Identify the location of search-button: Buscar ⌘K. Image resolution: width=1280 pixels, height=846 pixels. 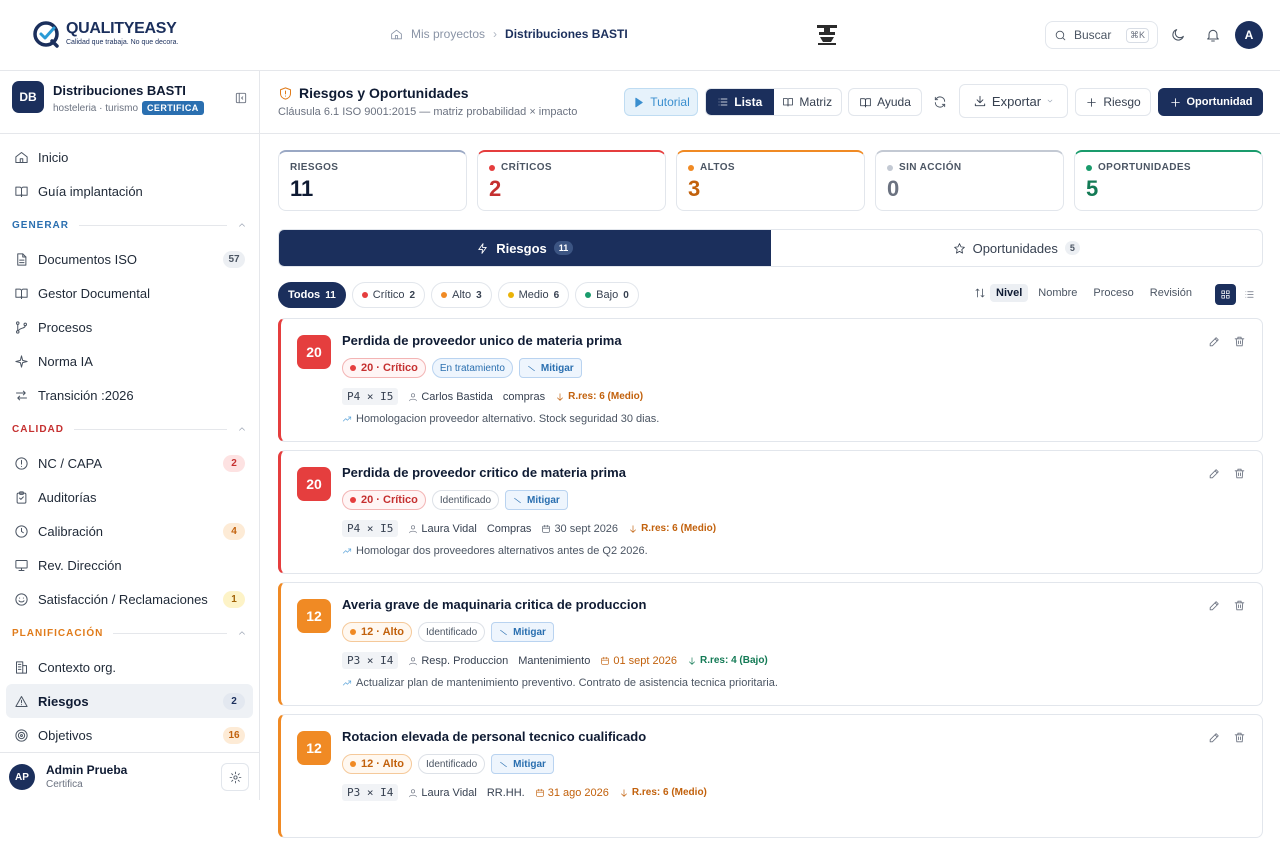
(1101, 35).